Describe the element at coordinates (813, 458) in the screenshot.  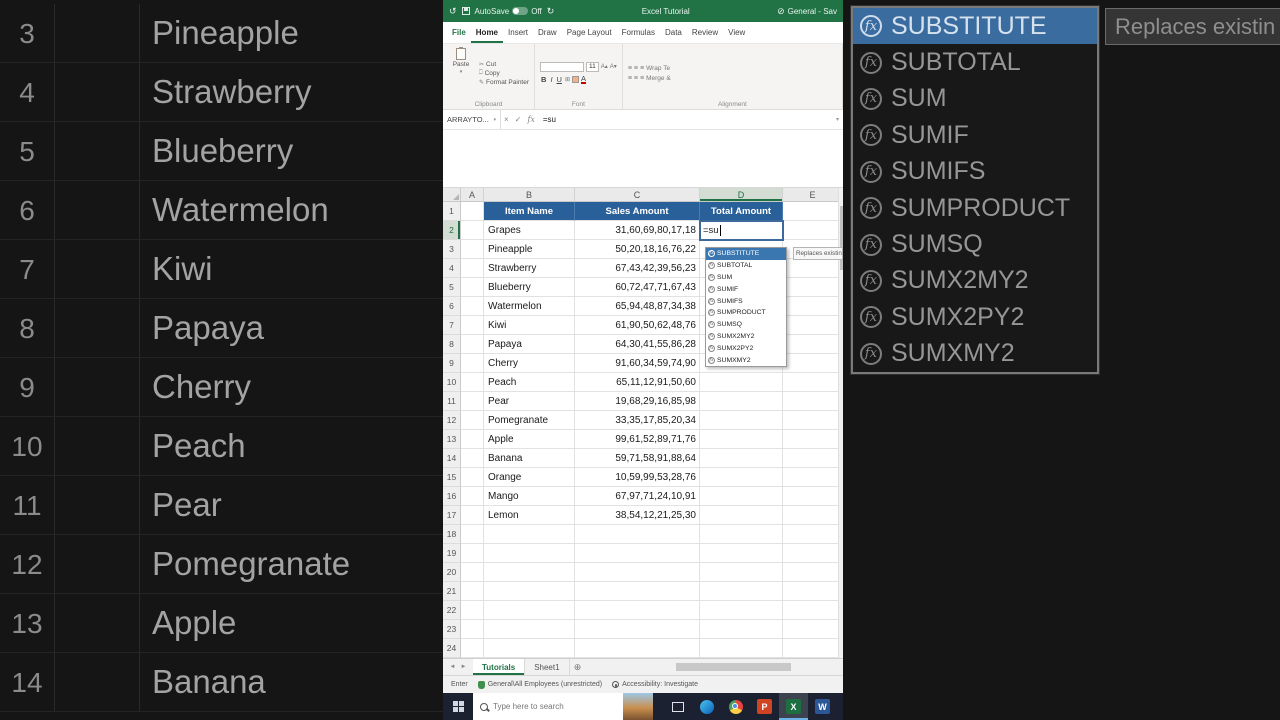
I see `cell-E14` at that location.